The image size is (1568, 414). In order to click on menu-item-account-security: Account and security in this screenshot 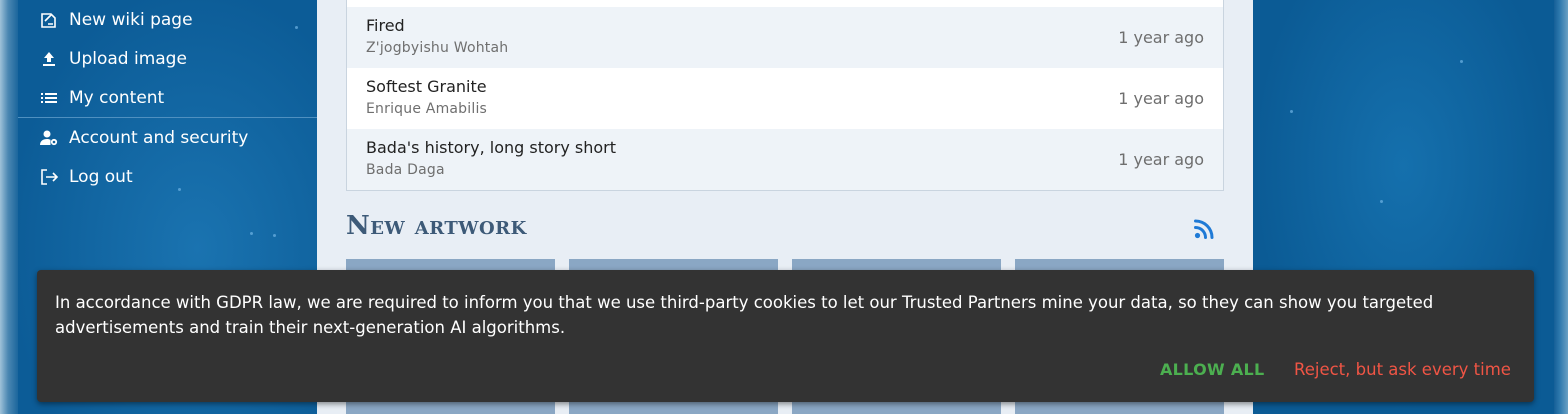, I will do `click(167, 137)`.